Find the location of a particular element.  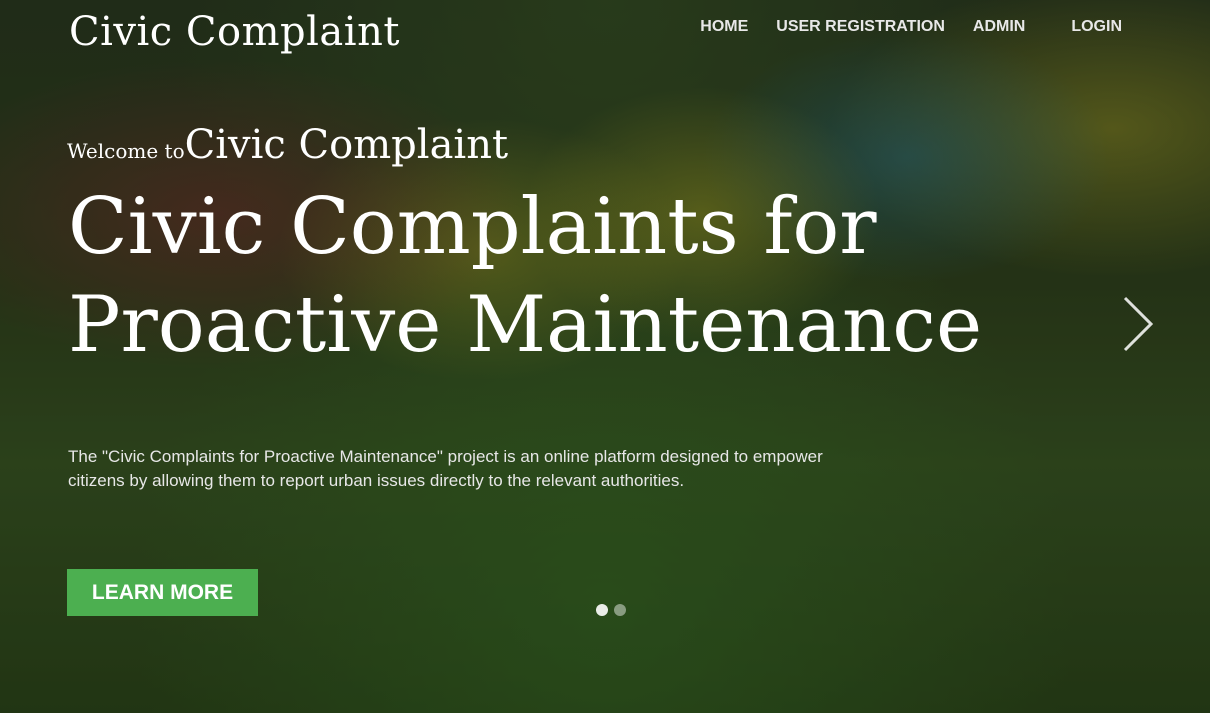

welcome-site-name: Civic Complaint is located at coordinates (346, 145).